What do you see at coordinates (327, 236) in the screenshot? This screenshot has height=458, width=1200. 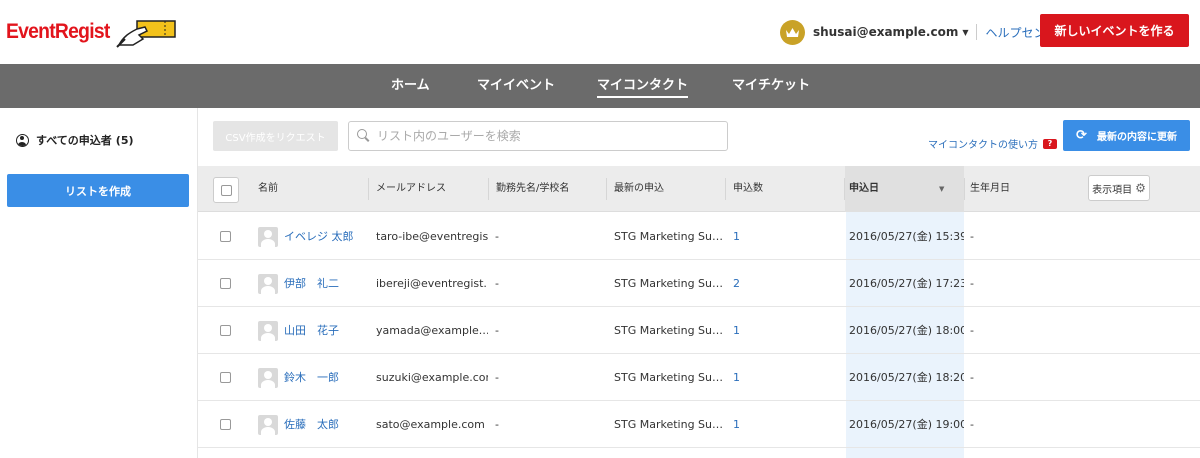 I see `contact-name: イベレジ 太郎` at bounding box center [327, 236].